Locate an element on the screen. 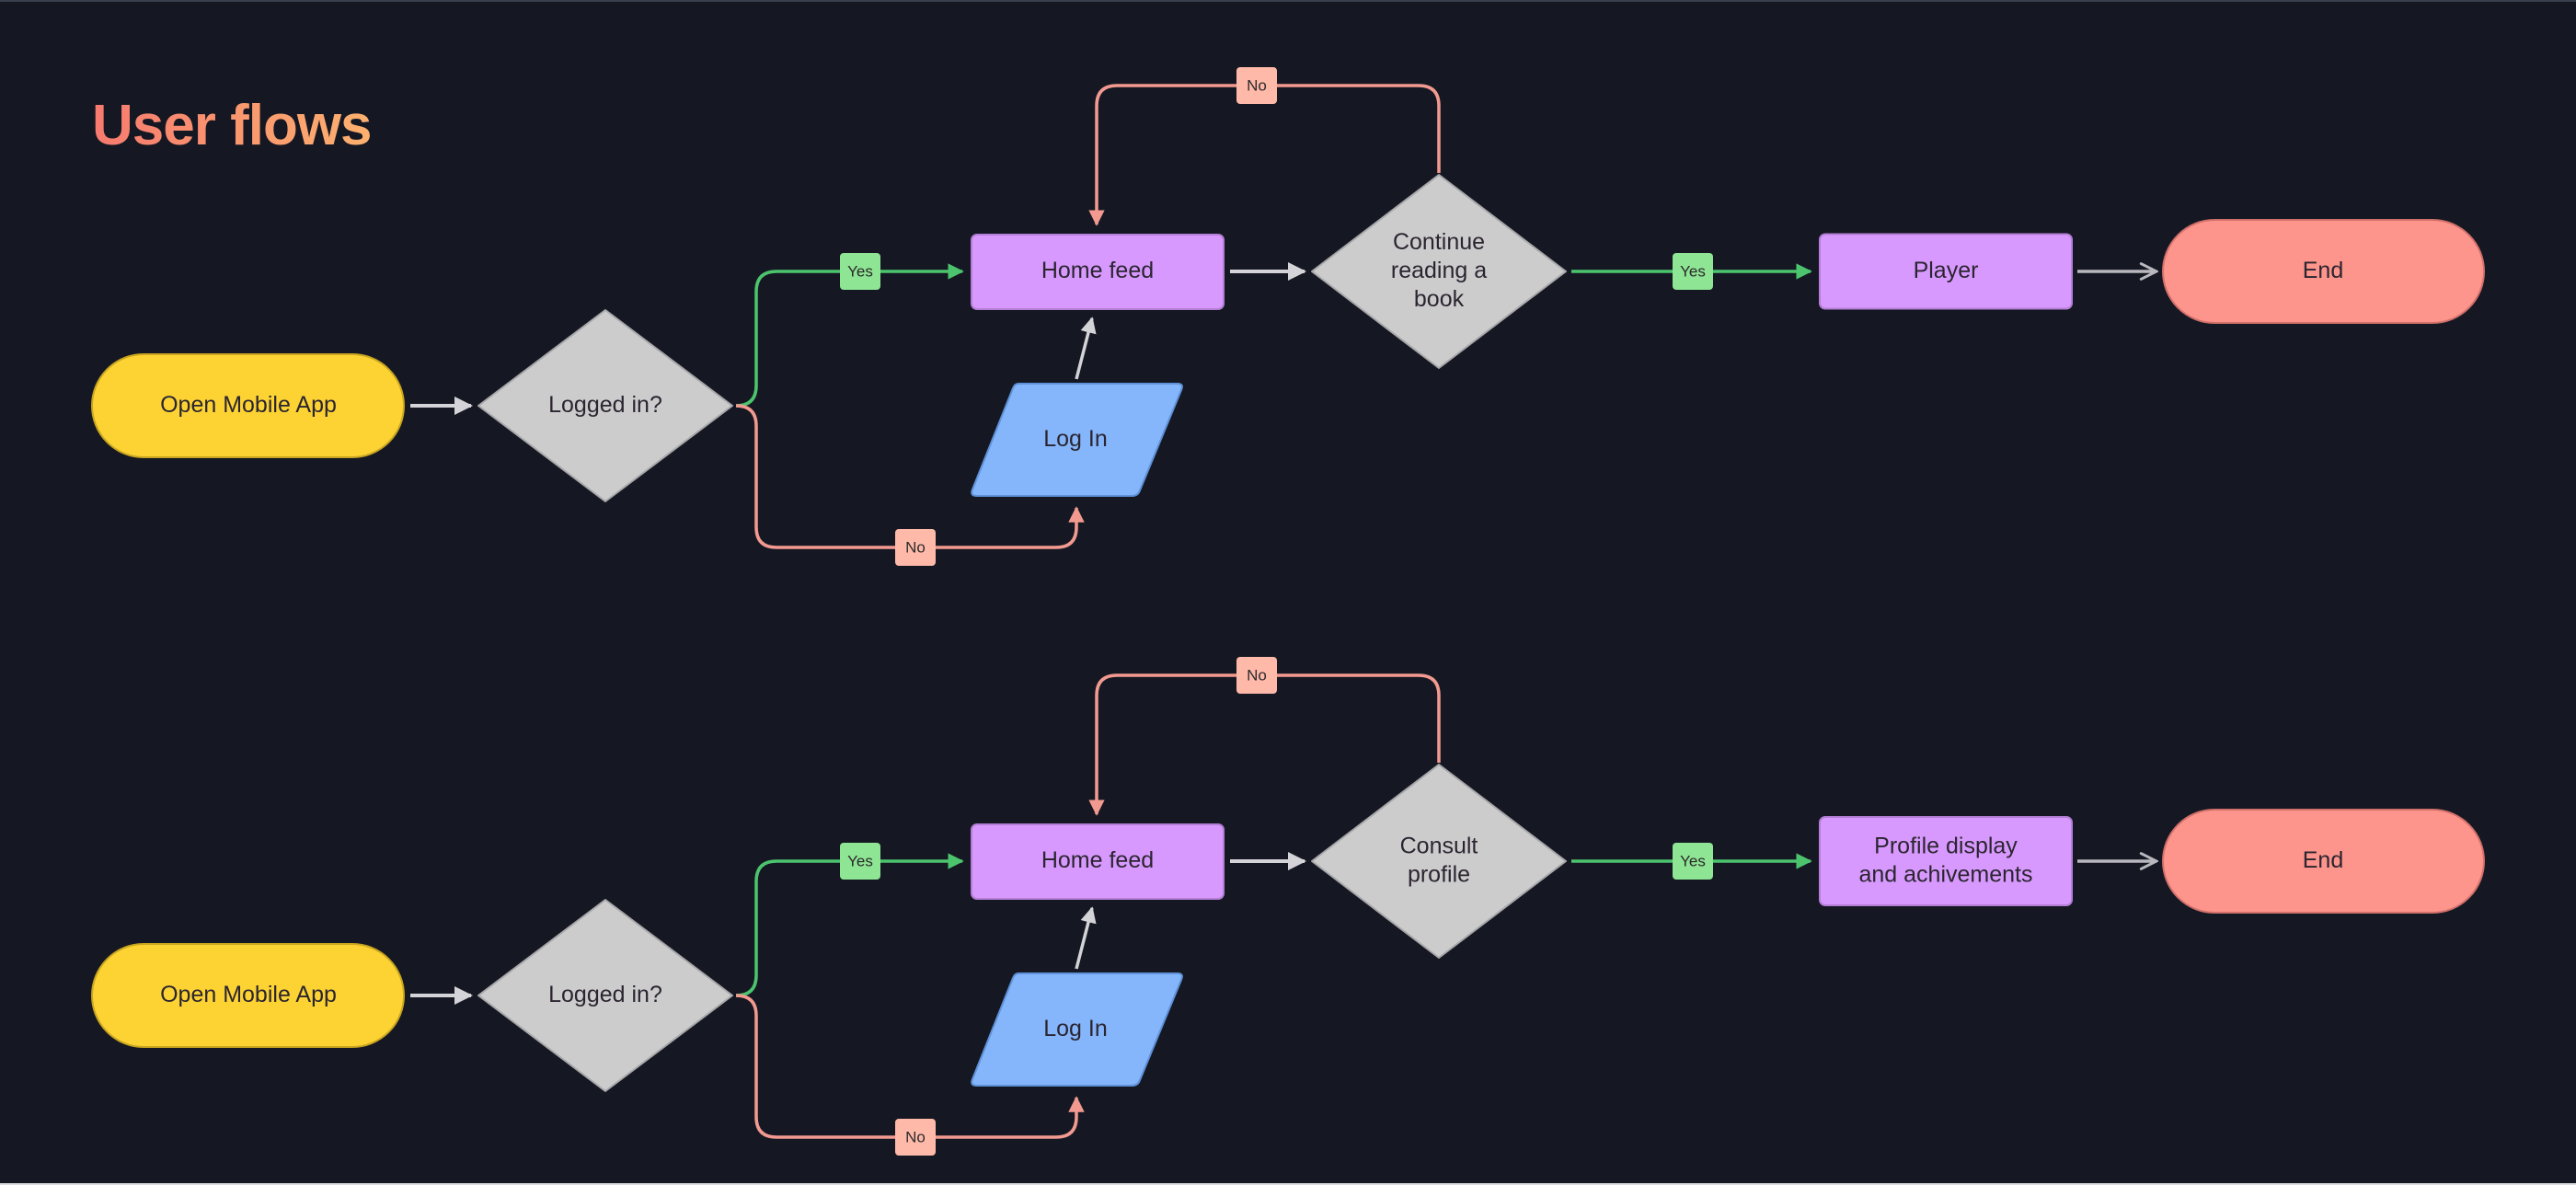 The height and width of the screenshot is (1185, 2576). decision-secondary: Continue reading a book is located at coordinates (1439, 271).